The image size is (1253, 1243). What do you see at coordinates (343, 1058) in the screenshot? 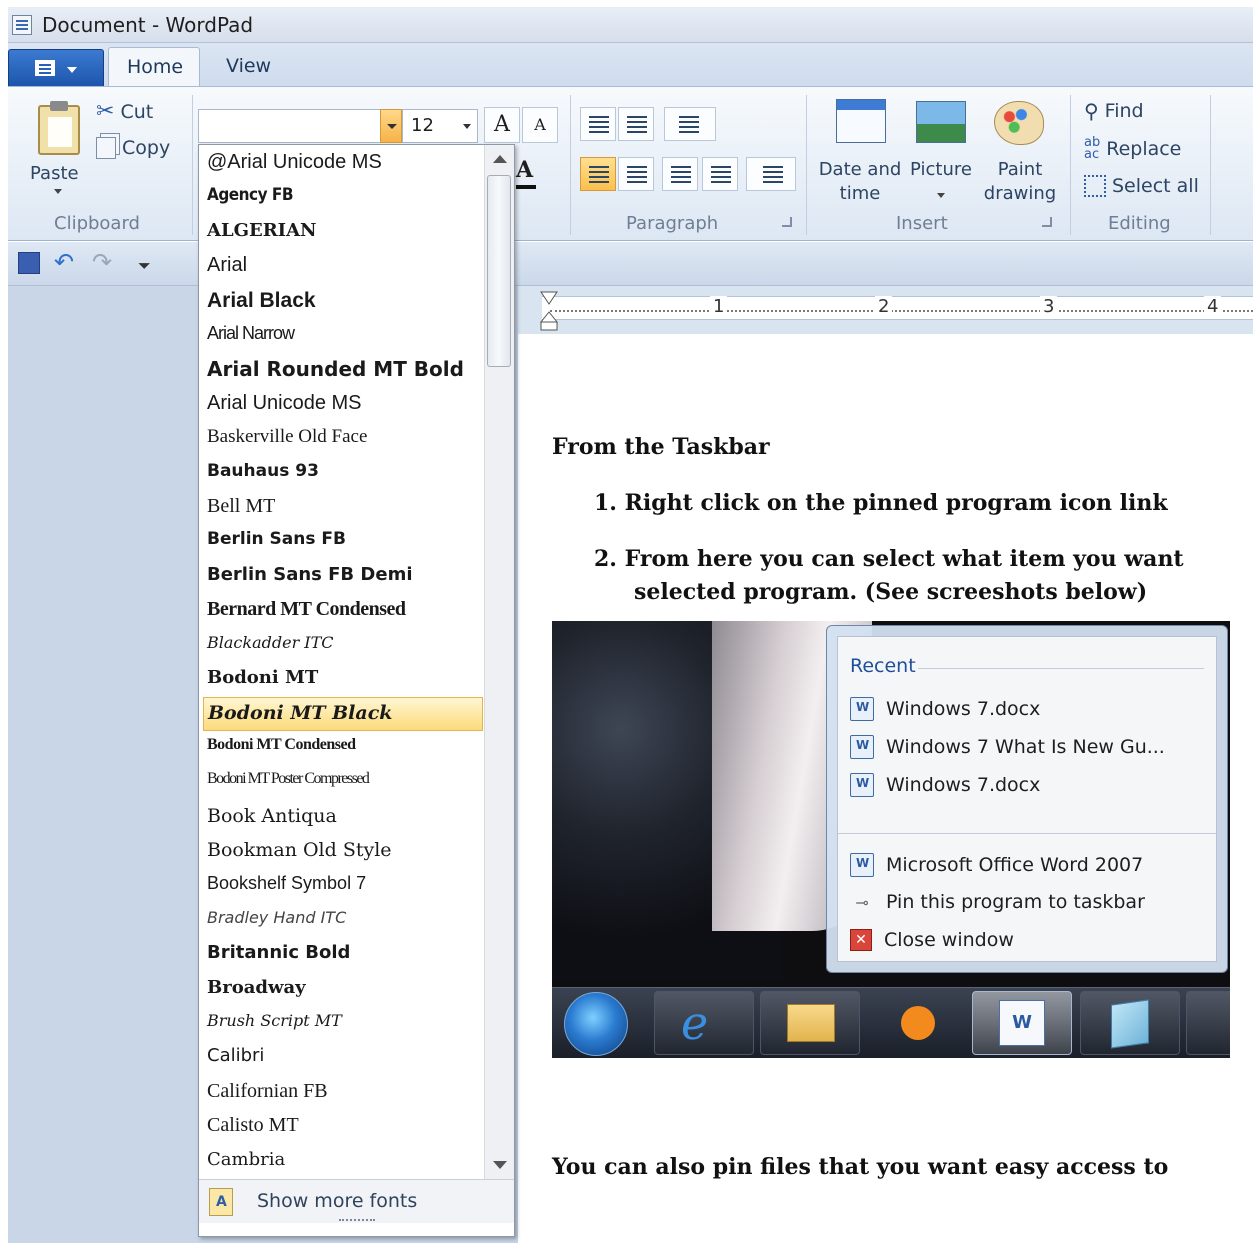
I see `font-option: Calibri` at bounding box center [343, 1058].